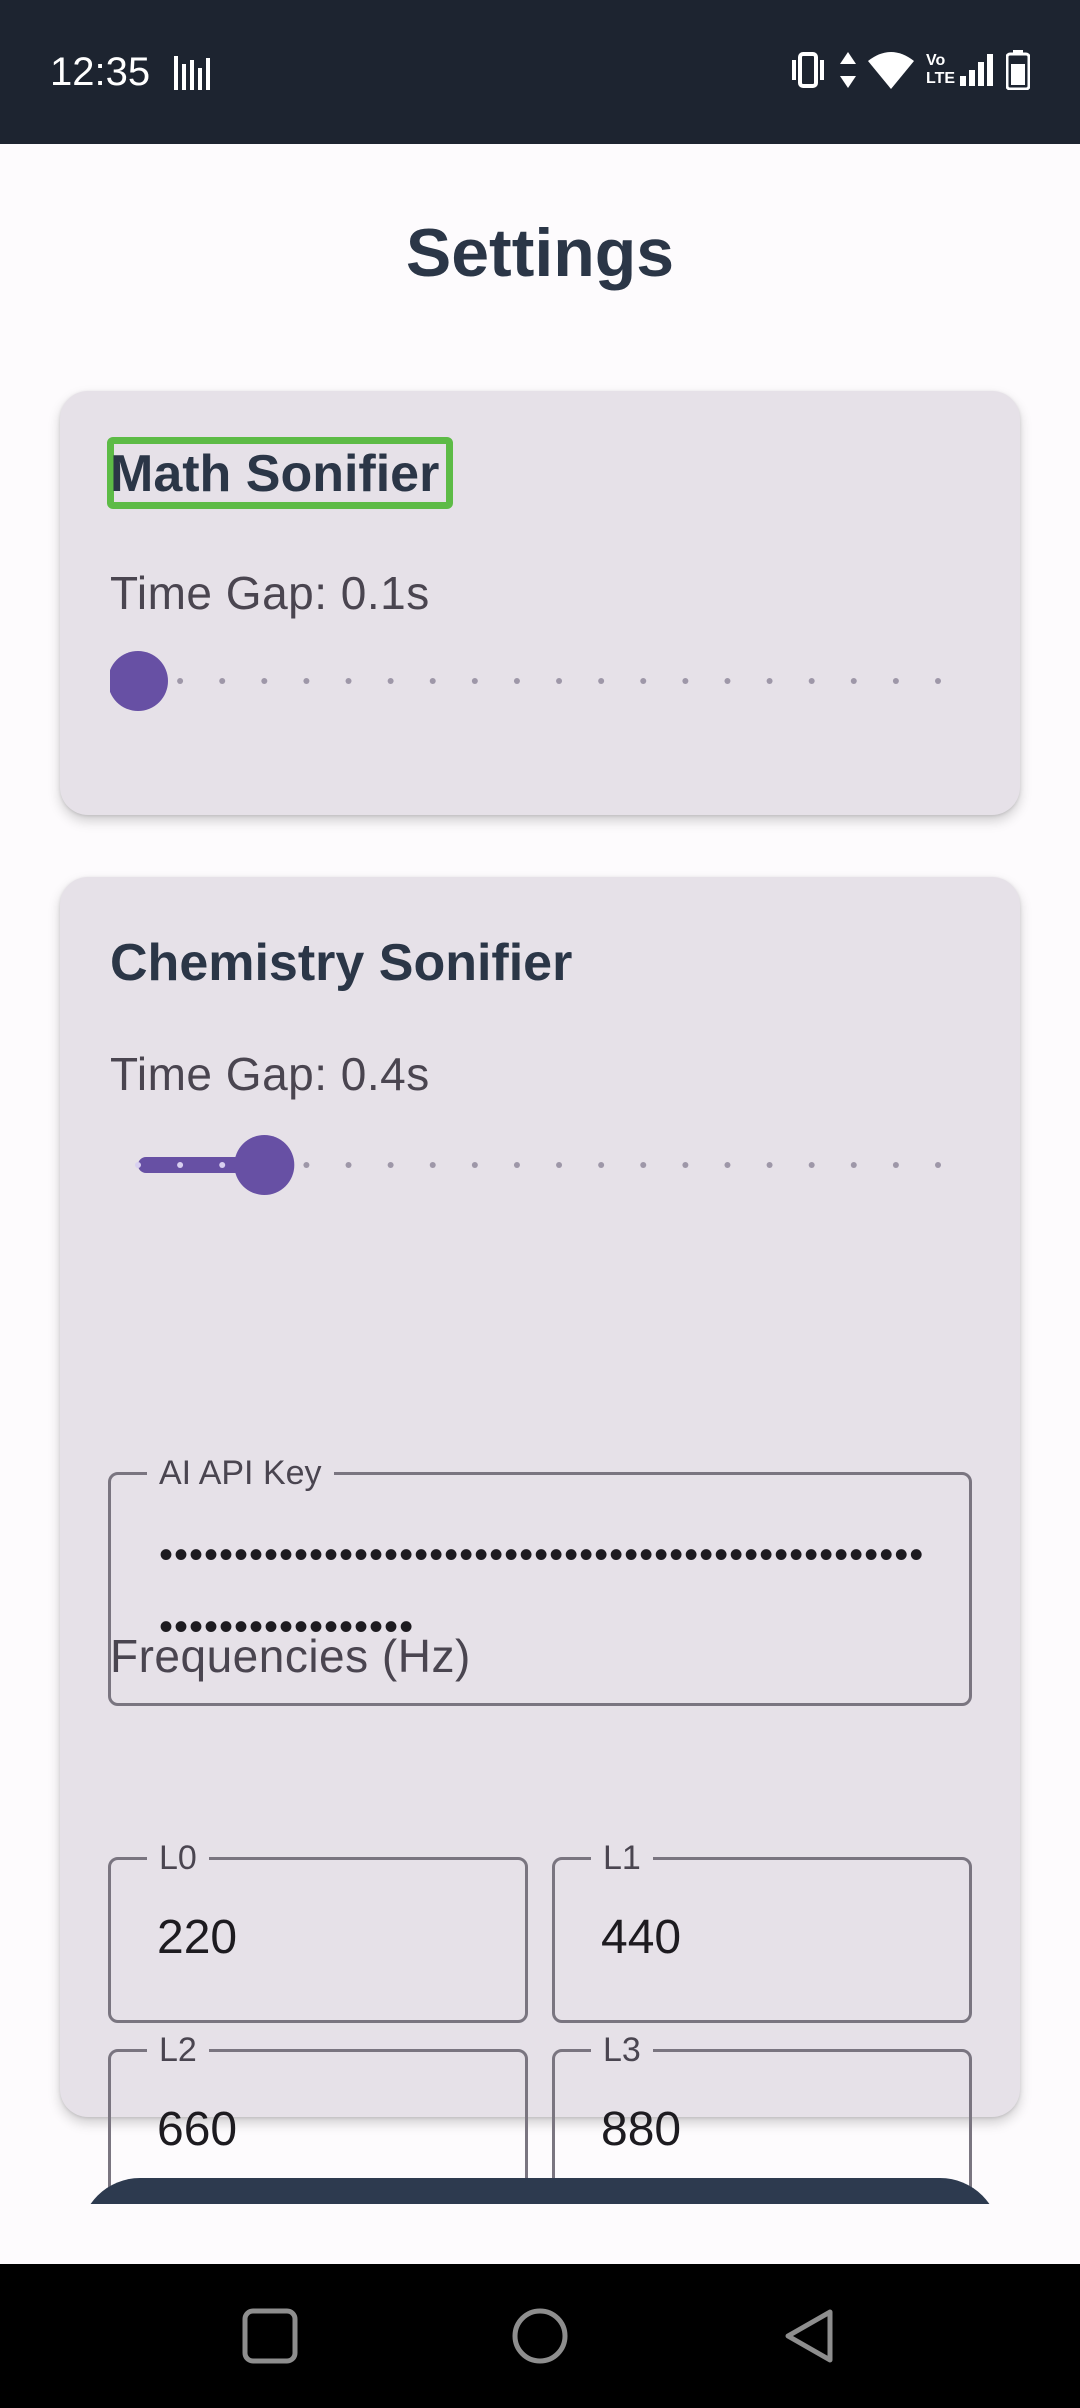 The height and width of the screenshot is (2408, 1080). Describe the element at coordinates (197, 1937) in the screenshot. I see `frequency-l0-value: 220` at that location.